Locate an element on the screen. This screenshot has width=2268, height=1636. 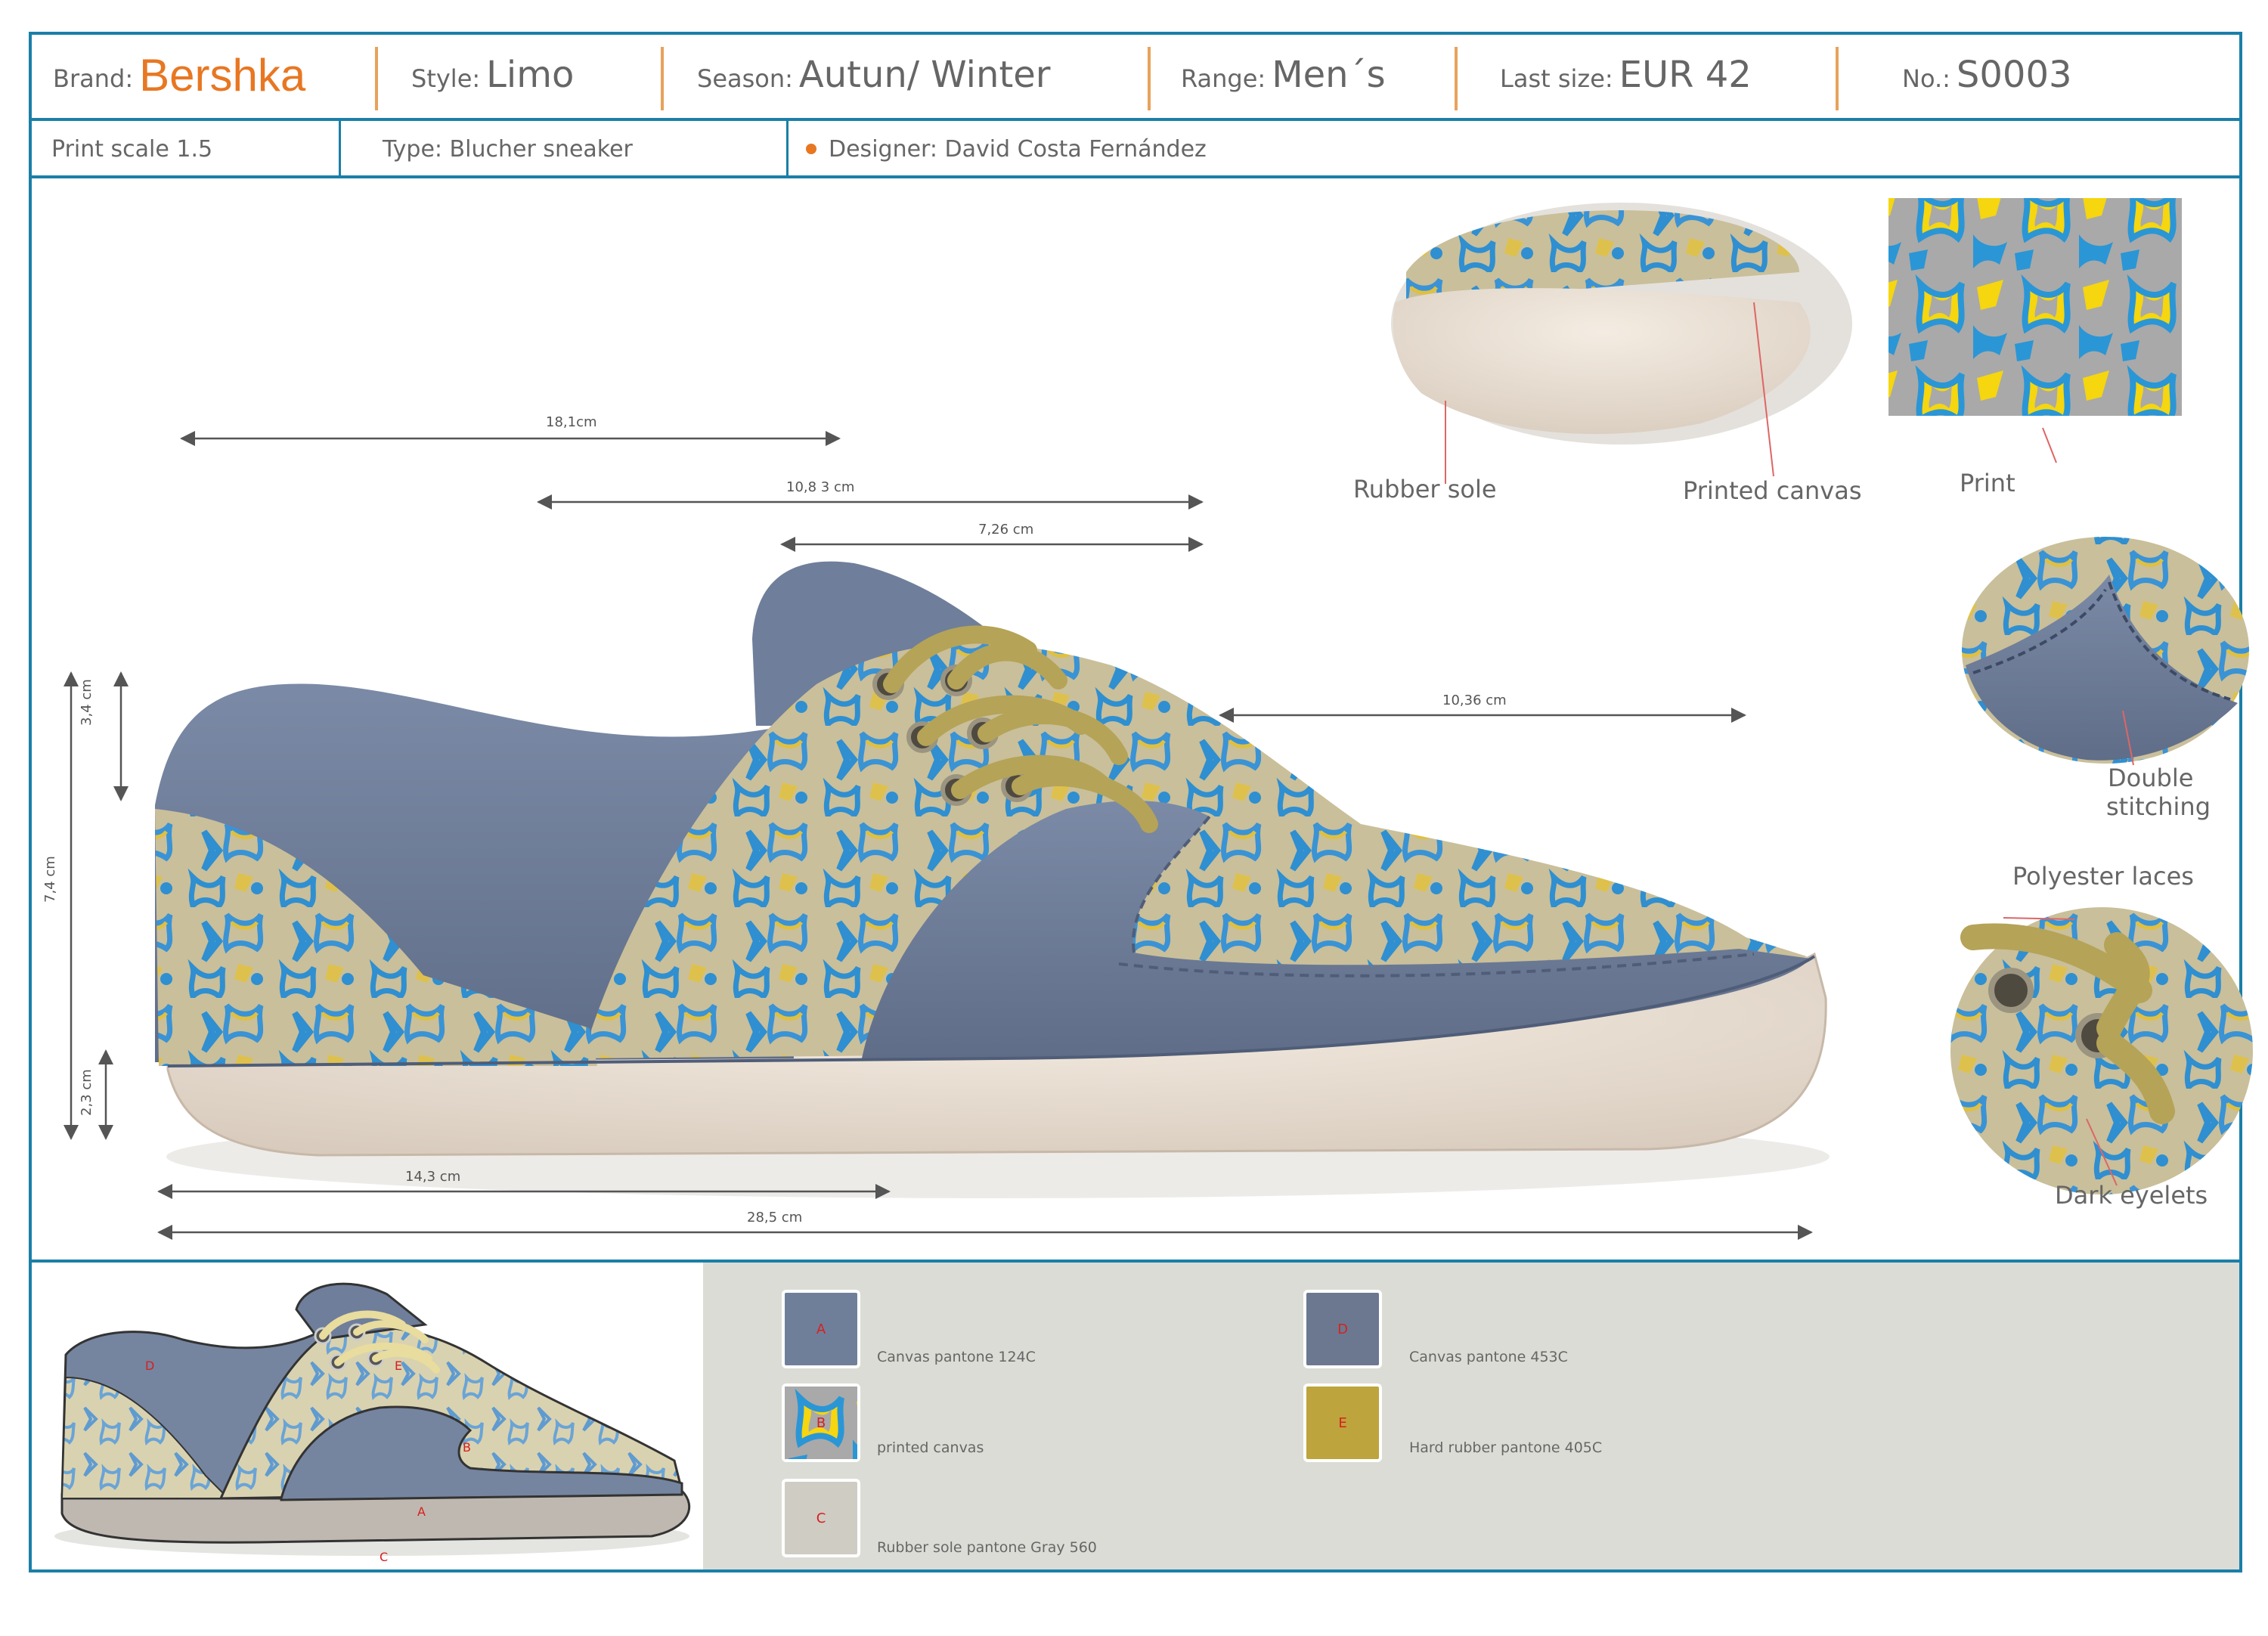
callout-dark-eyelets: Dark eyelets is located at coordinates (2131, 1195).